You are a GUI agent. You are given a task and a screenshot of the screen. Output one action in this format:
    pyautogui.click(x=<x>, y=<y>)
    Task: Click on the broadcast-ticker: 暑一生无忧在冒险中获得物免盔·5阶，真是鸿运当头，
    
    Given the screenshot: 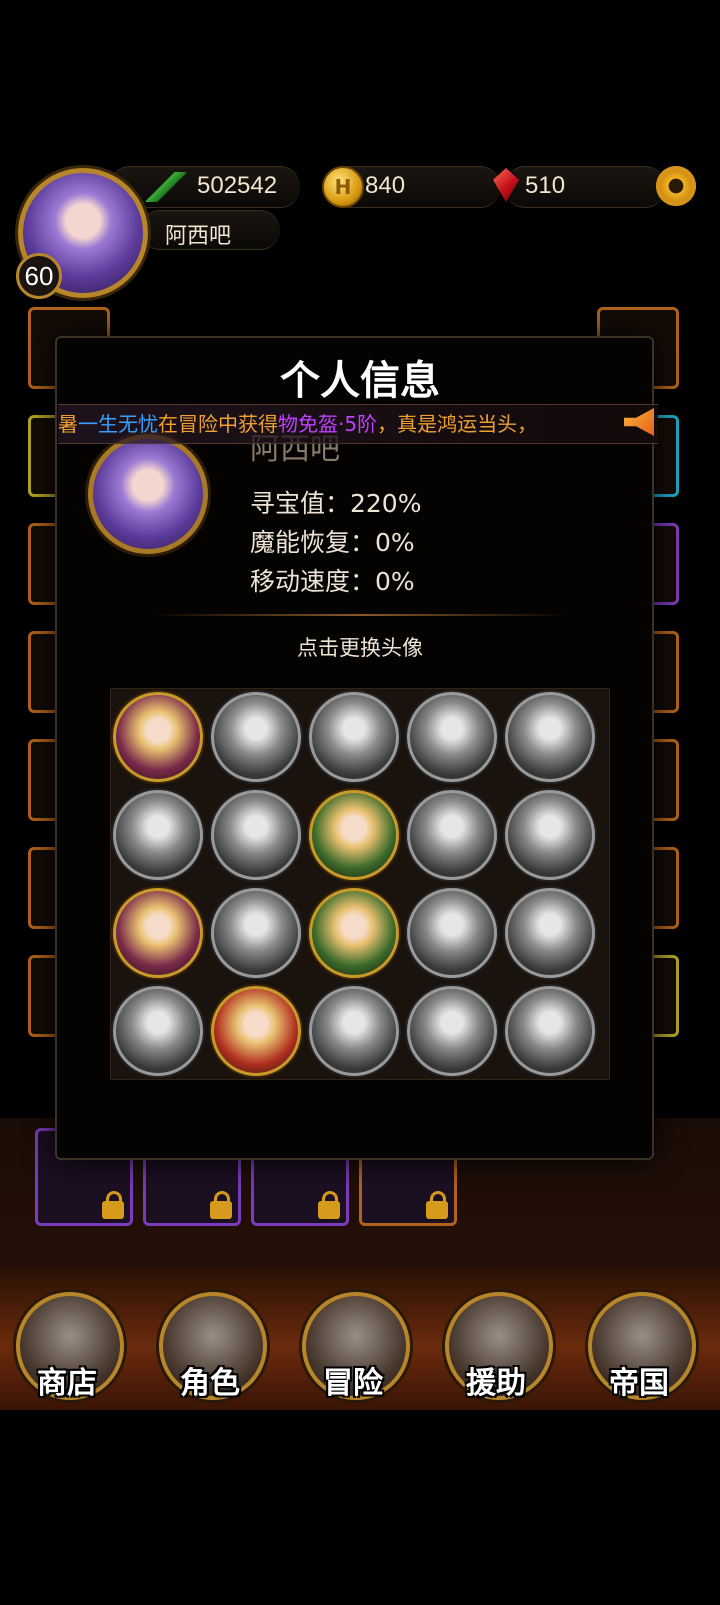 What is the action you would take?
    pyautogui.click(x=358, y=424)
    